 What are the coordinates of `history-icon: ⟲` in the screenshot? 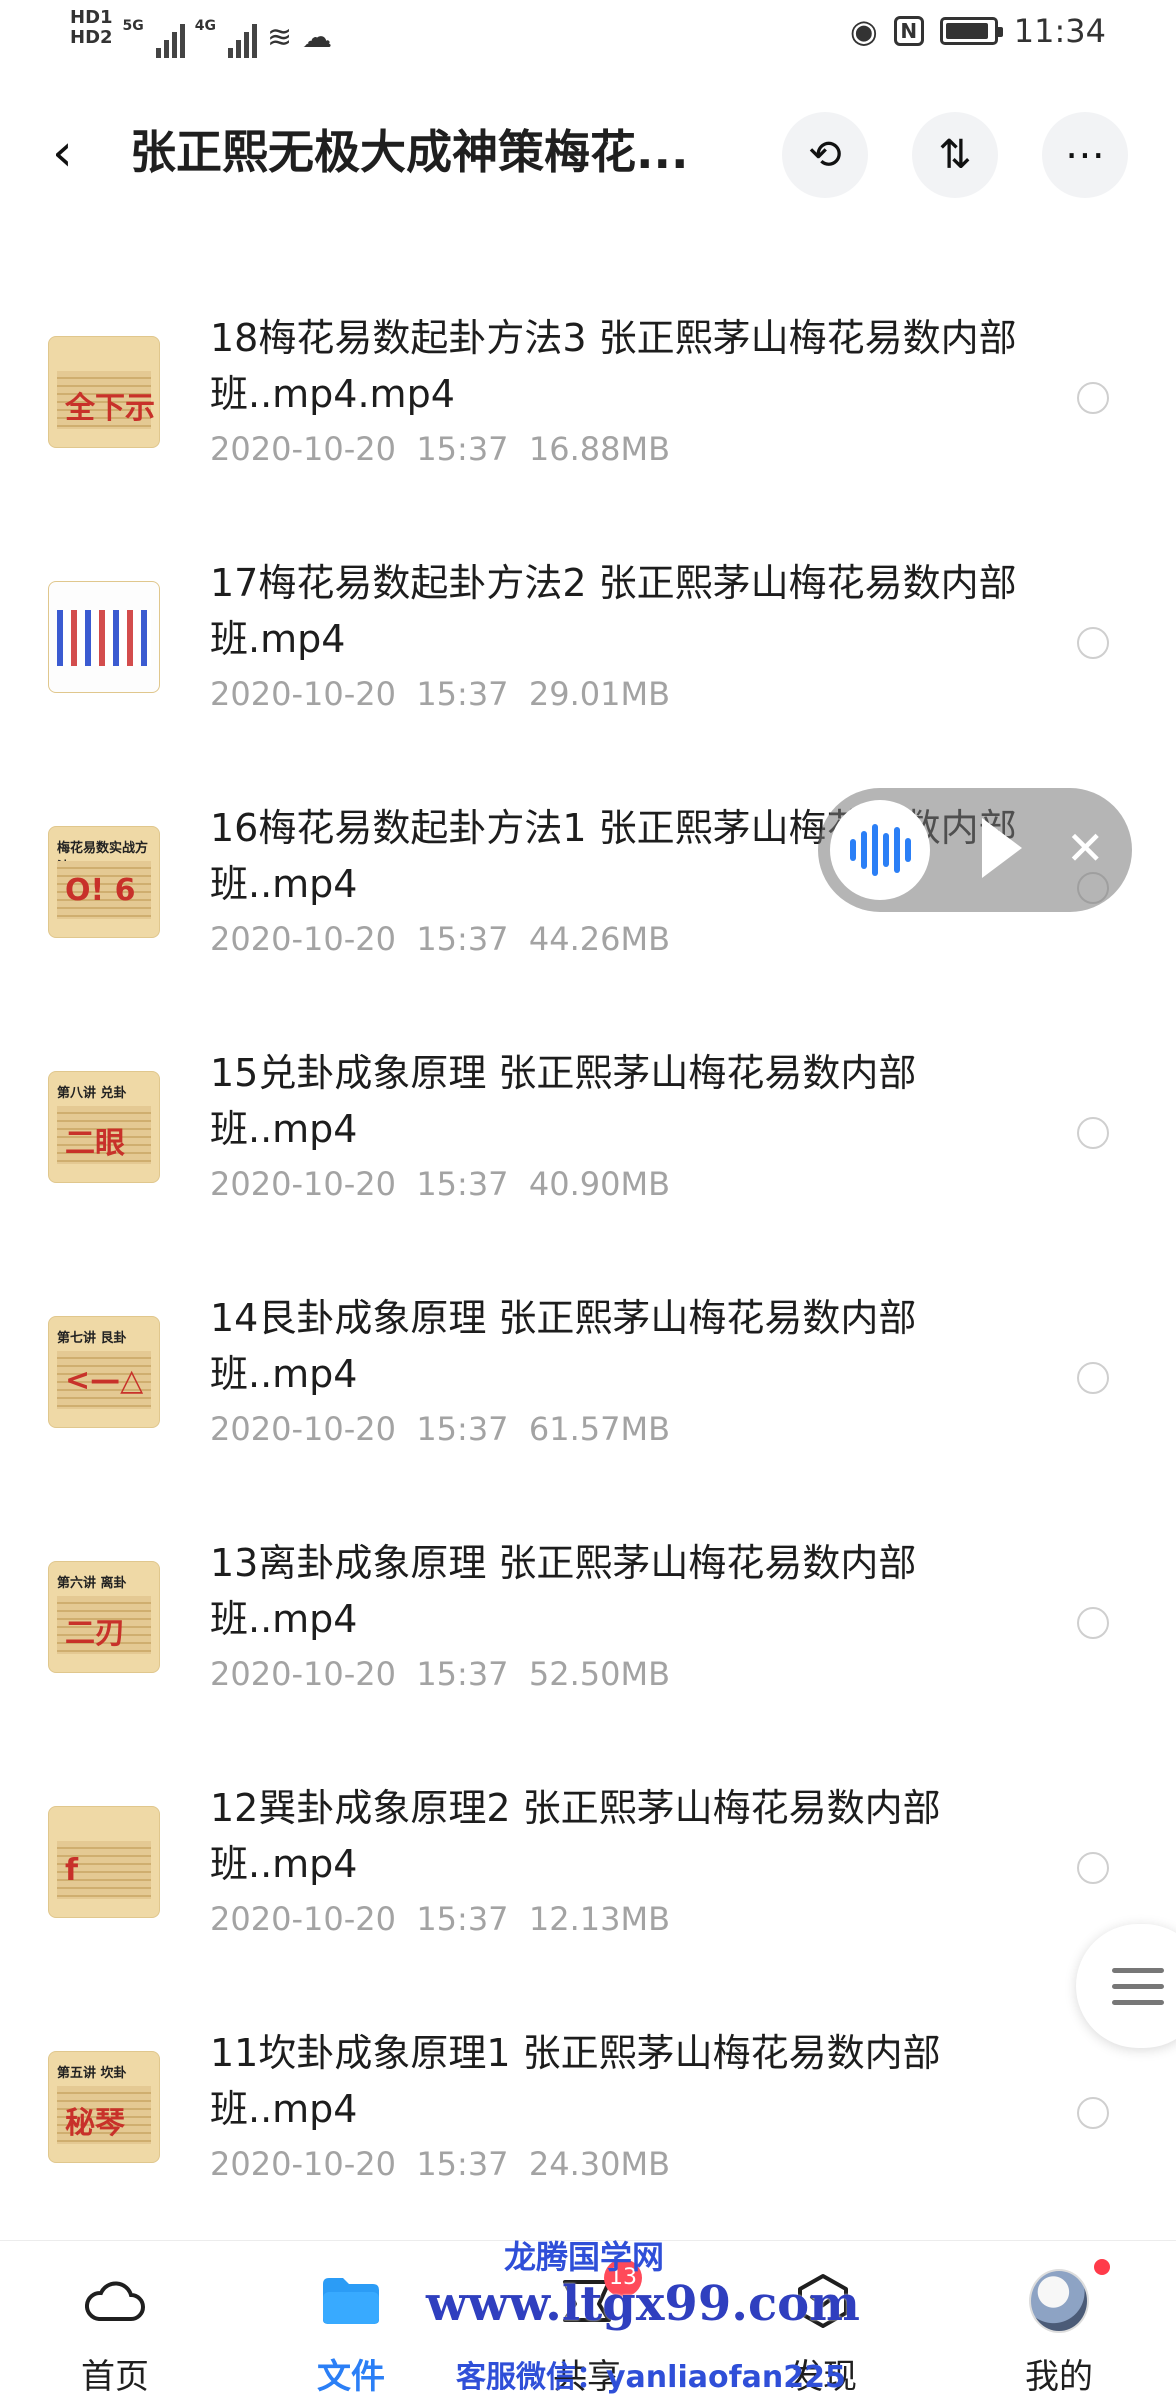 It's located at (825, 155).